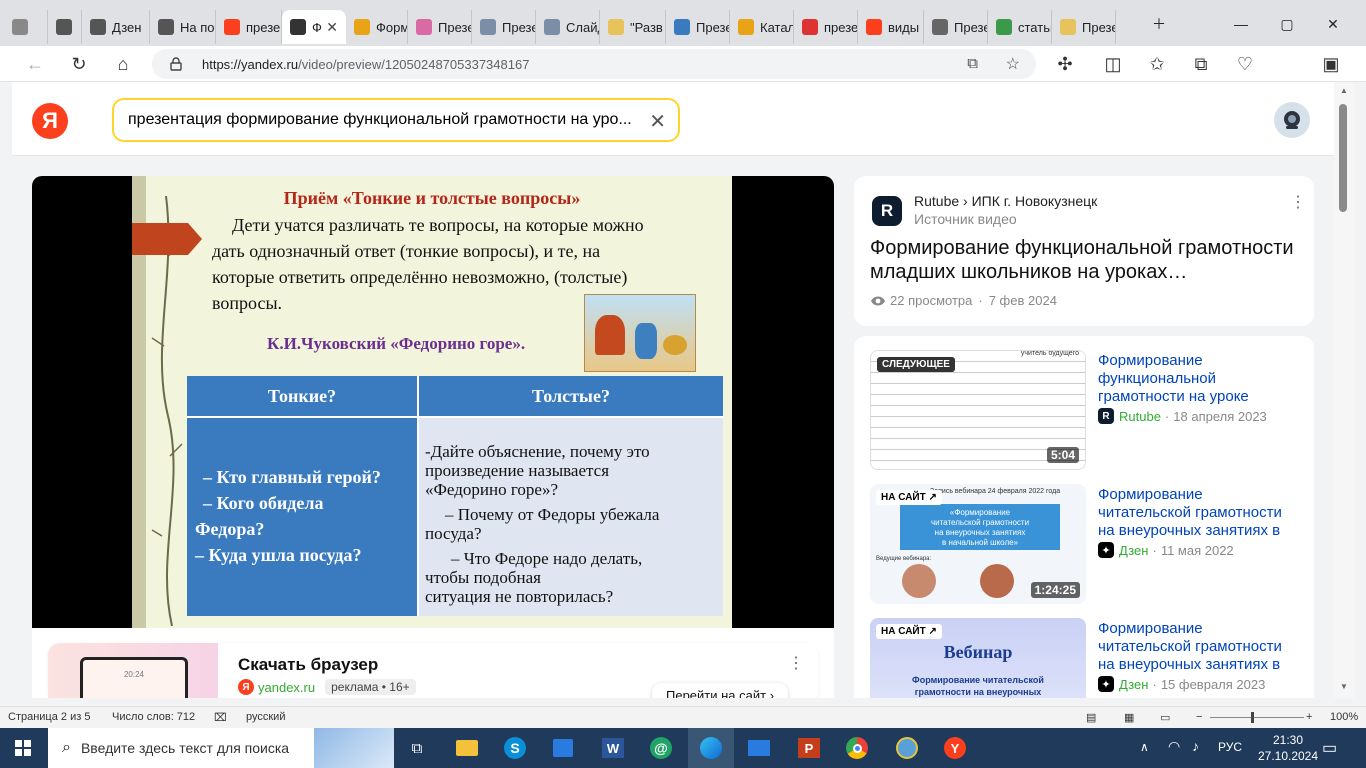  I want to click on skype-icon: S, so click(515, 748).